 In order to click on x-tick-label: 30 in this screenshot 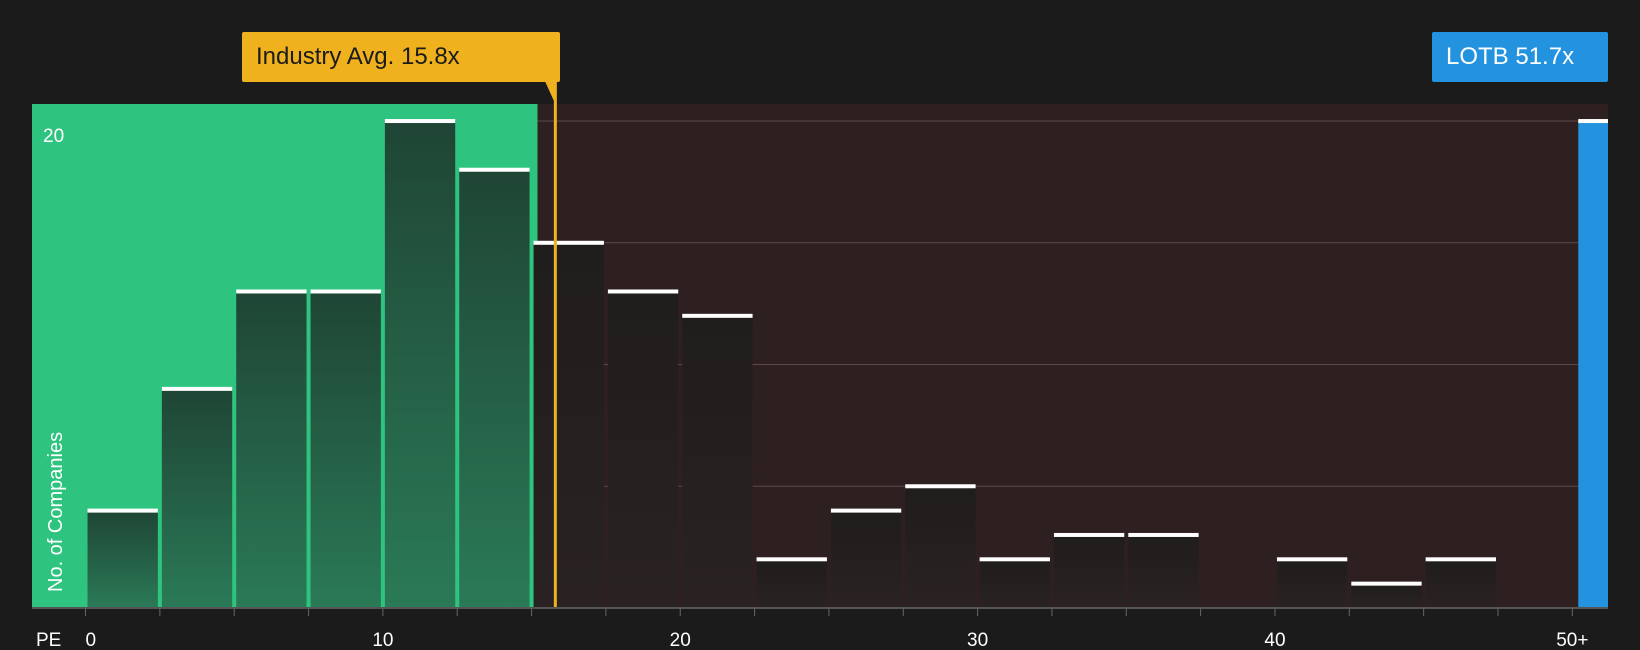, I will do `click(977, 640)`.